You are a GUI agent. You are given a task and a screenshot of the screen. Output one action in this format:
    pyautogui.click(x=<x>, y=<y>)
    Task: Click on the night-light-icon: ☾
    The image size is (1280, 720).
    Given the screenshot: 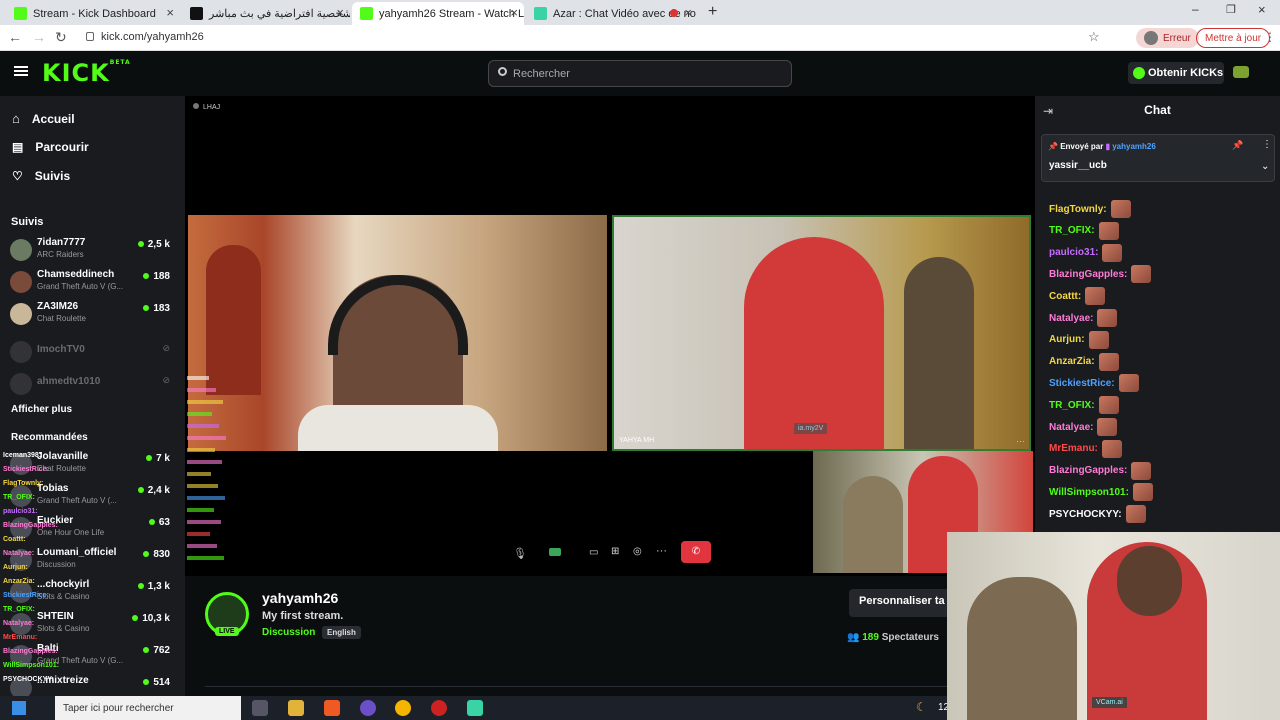 What is the action you would take?
    pyautogui.click(x=921, y=707)
    